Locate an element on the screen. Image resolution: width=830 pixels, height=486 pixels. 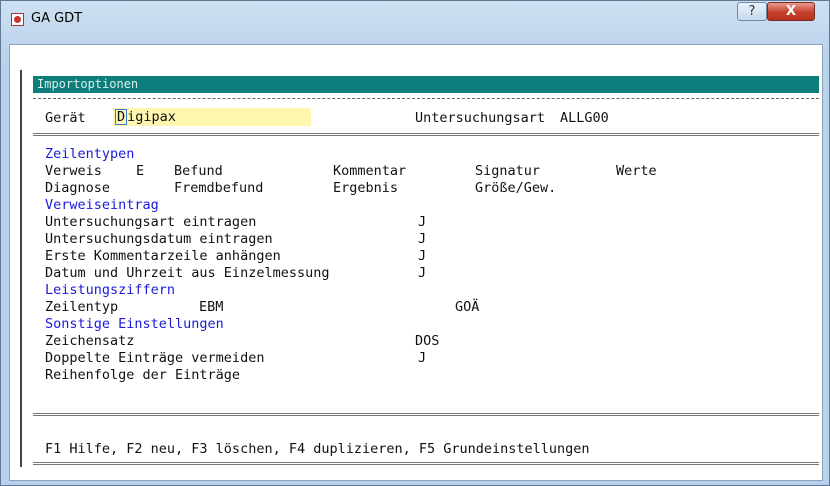
linetype-verweis-code: E is located at coordinates (140, 171).